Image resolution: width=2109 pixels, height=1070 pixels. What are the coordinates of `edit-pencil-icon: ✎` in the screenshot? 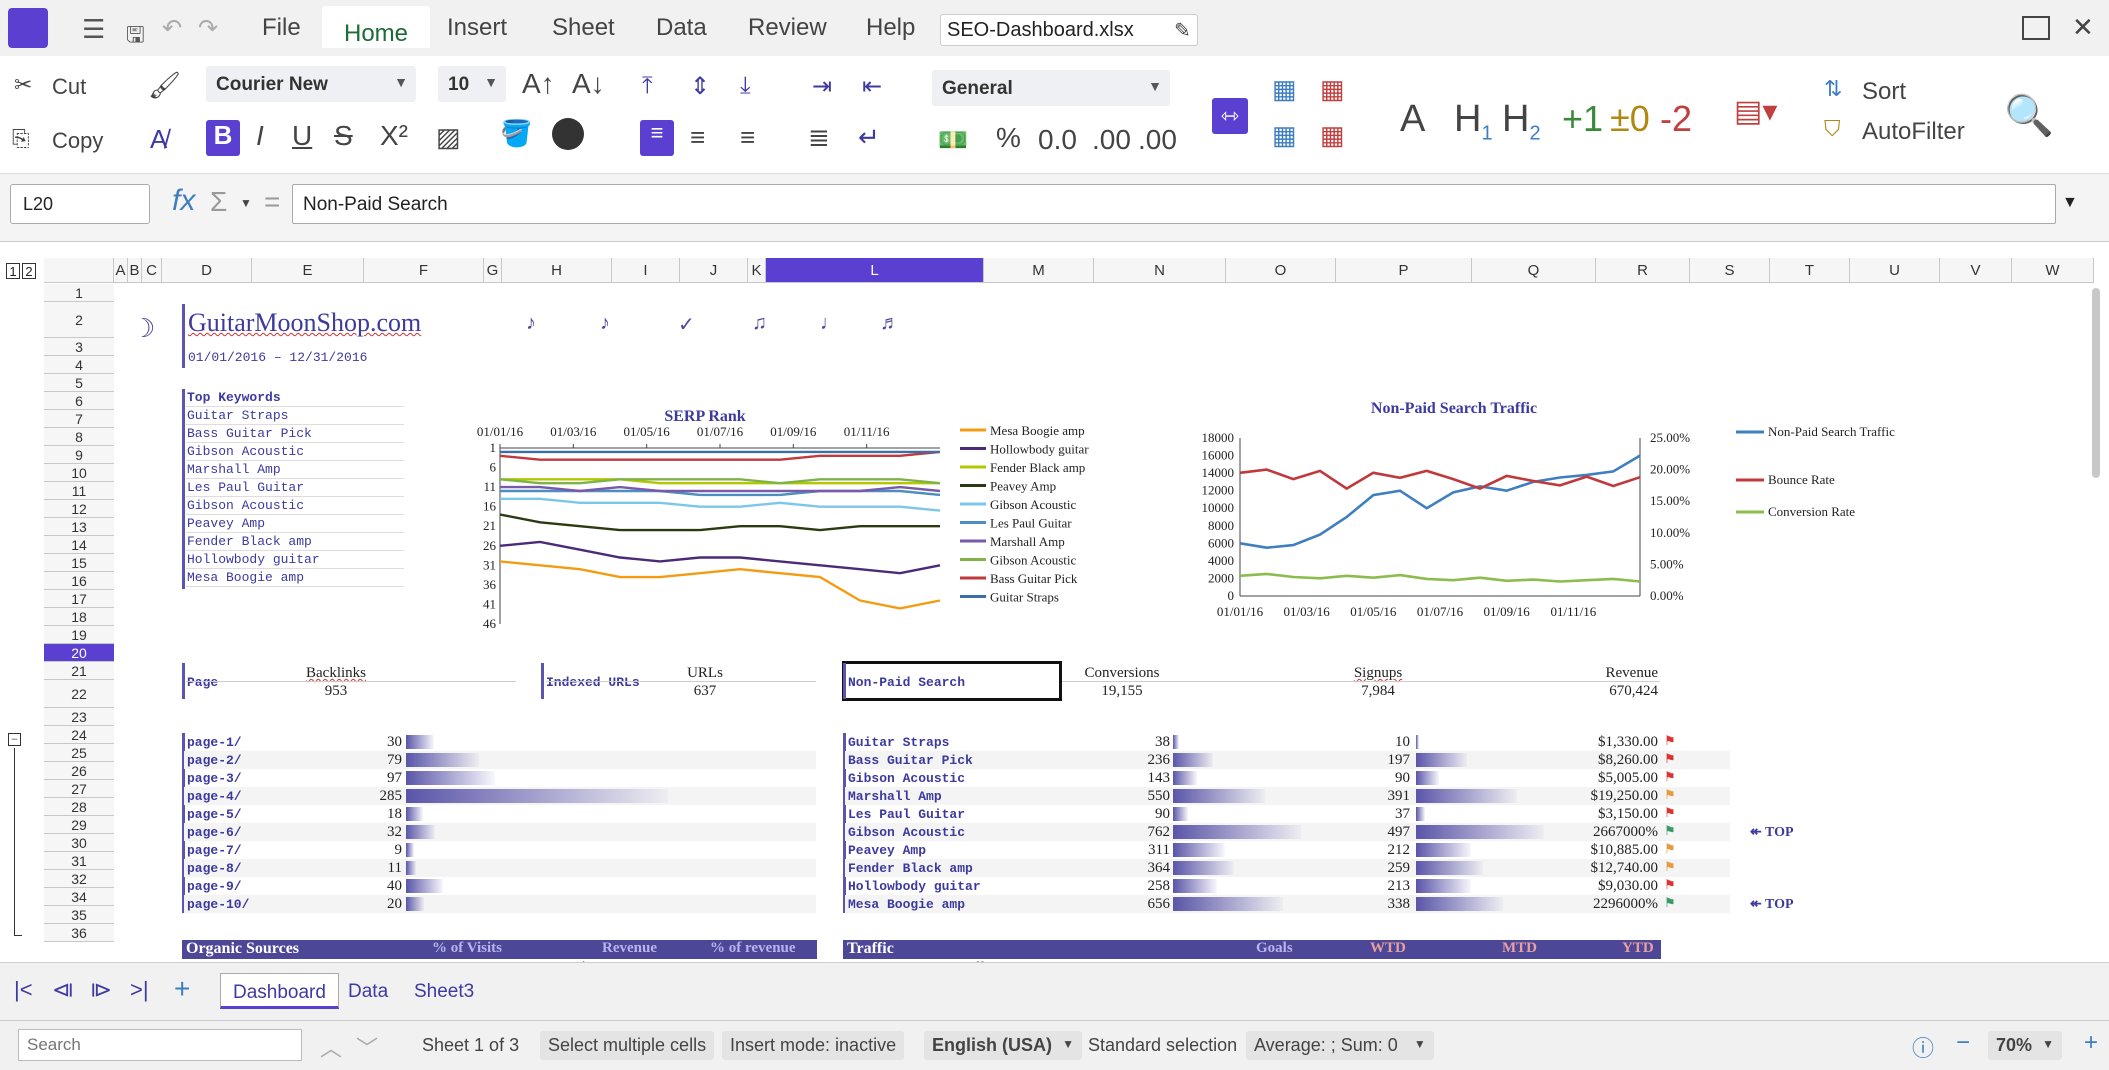 It's located at (1182, 30).